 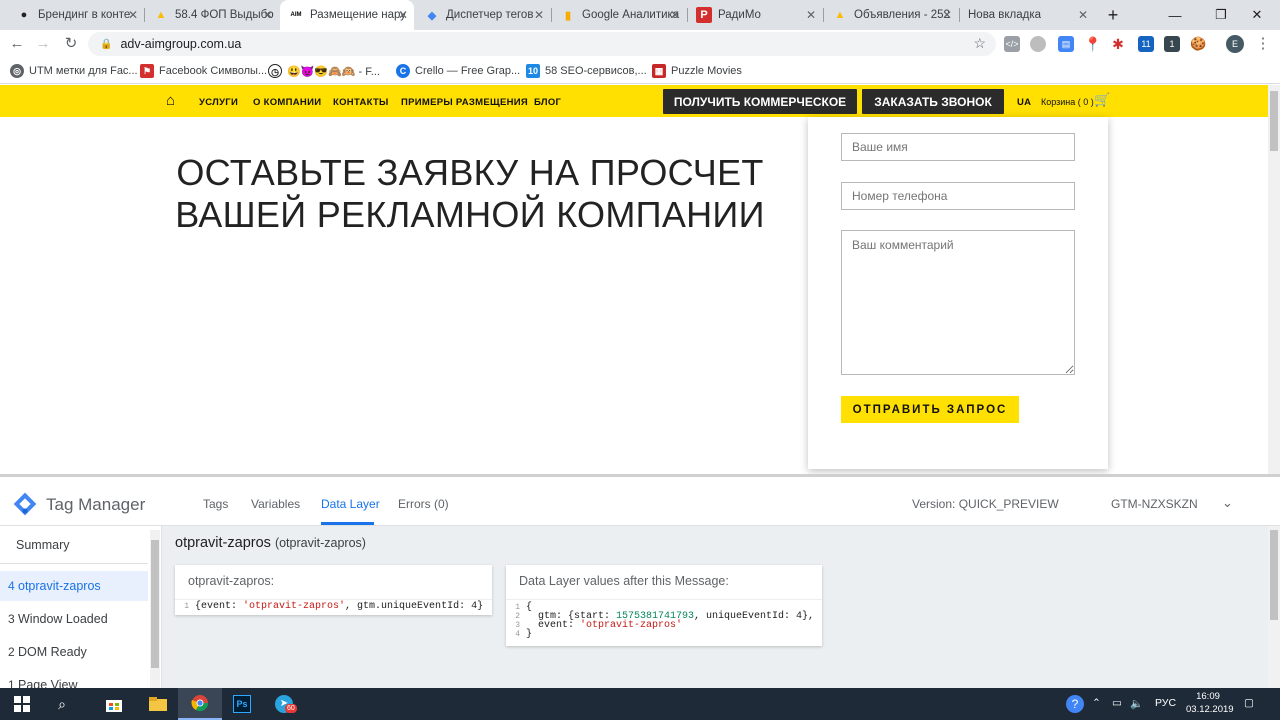 I want to click on seo-icon: 10, so click(x=533, y=71).